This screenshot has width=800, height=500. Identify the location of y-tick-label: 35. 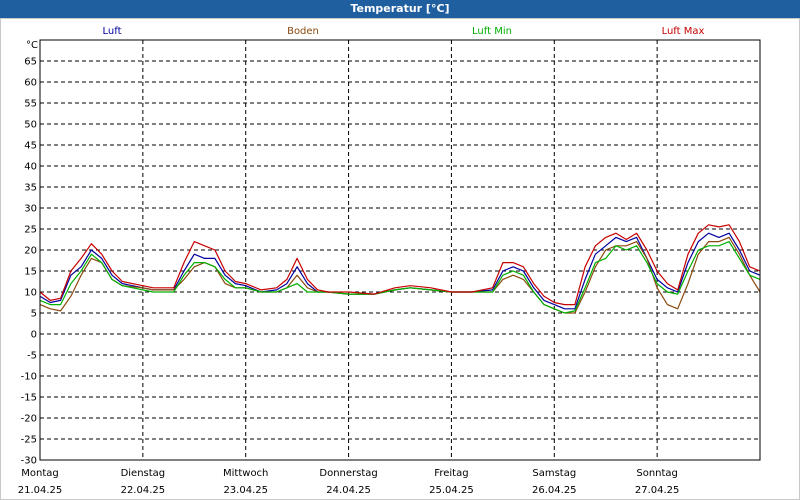
(30, 188).